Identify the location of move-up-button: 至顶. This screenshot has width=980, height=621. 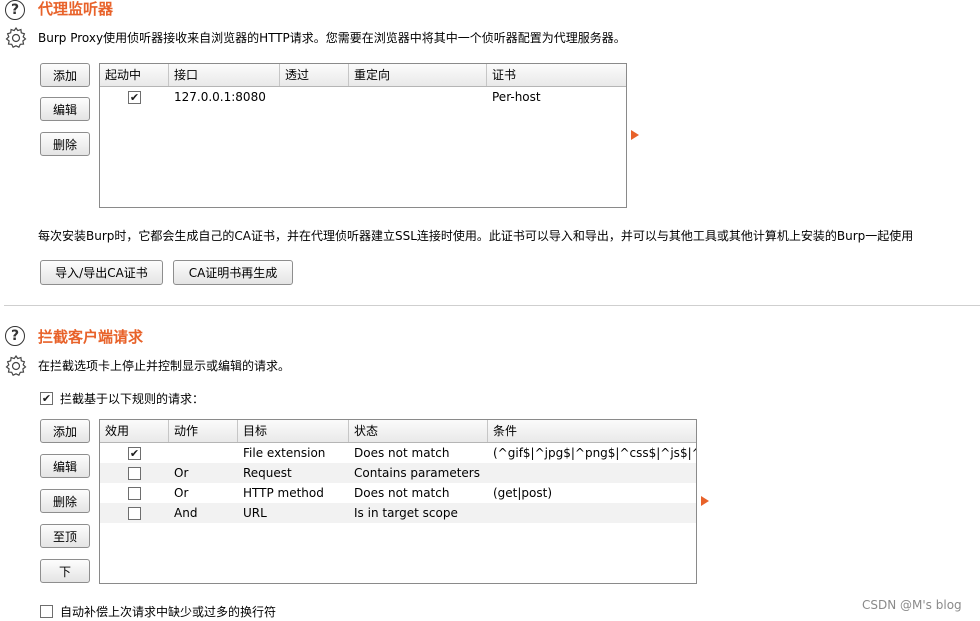
(65, 536).